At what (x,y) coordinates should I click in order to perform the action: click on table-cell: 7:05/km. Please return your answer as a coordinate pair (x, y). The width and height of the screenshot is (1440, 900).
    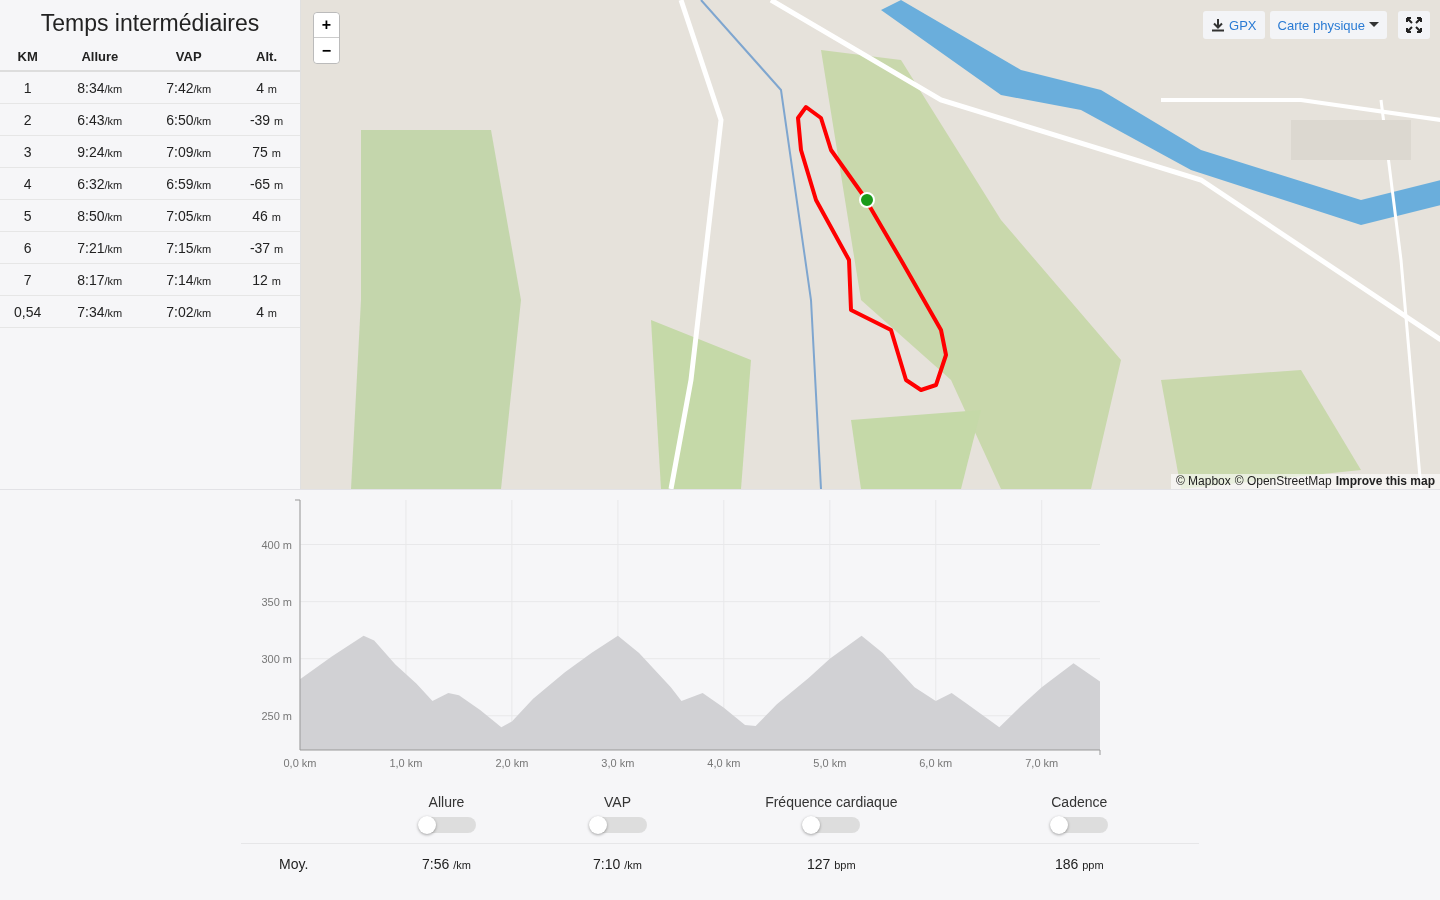
    Looking at the image, I should click on (189, 215).